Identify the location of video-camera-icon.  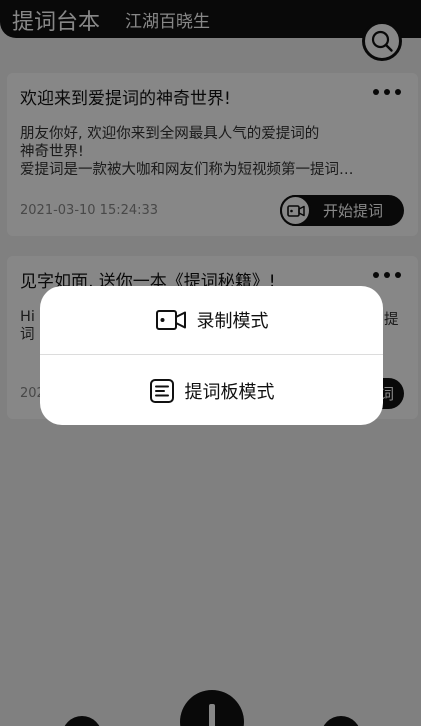
(170, 320).